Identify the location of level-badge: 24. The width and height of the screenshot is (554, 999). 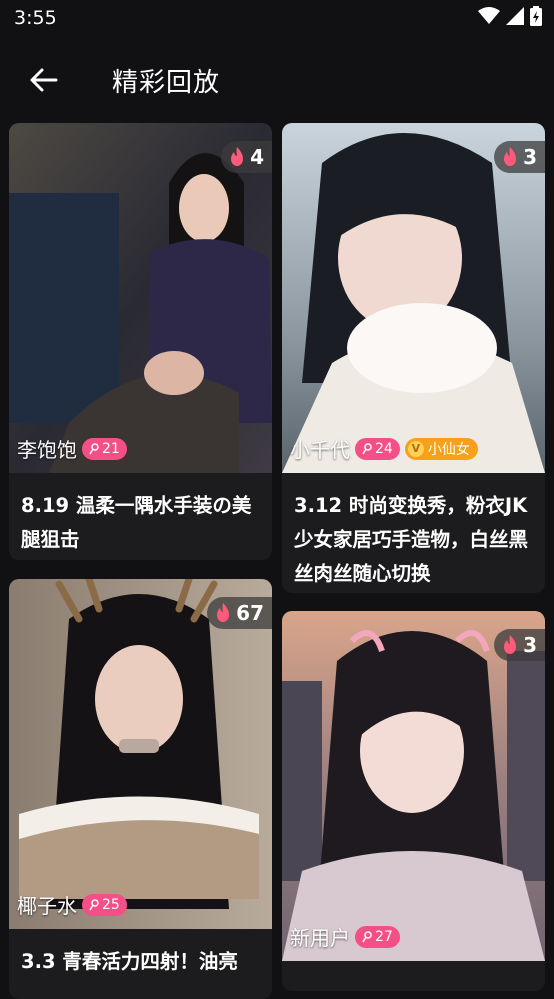
(377, 448).